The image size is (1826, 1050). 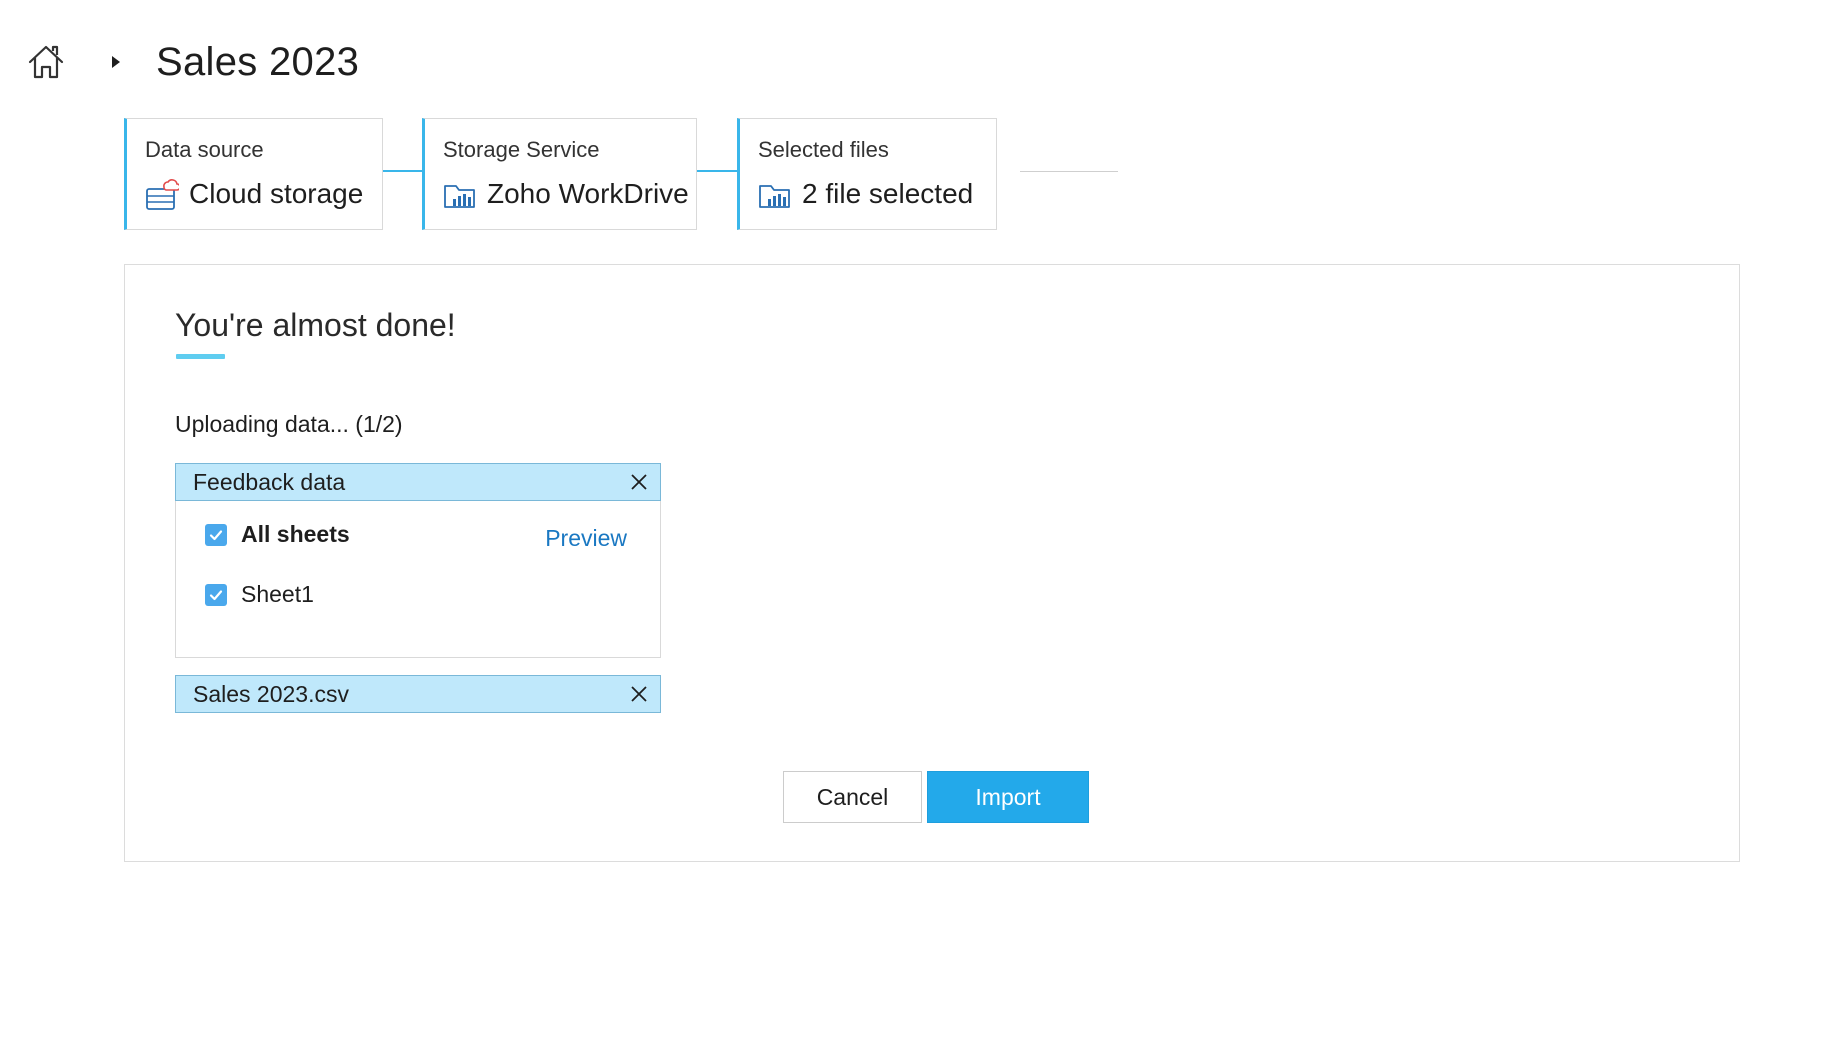 I want to click on sheet-label: Sheet1, so click(x=277, y=594).